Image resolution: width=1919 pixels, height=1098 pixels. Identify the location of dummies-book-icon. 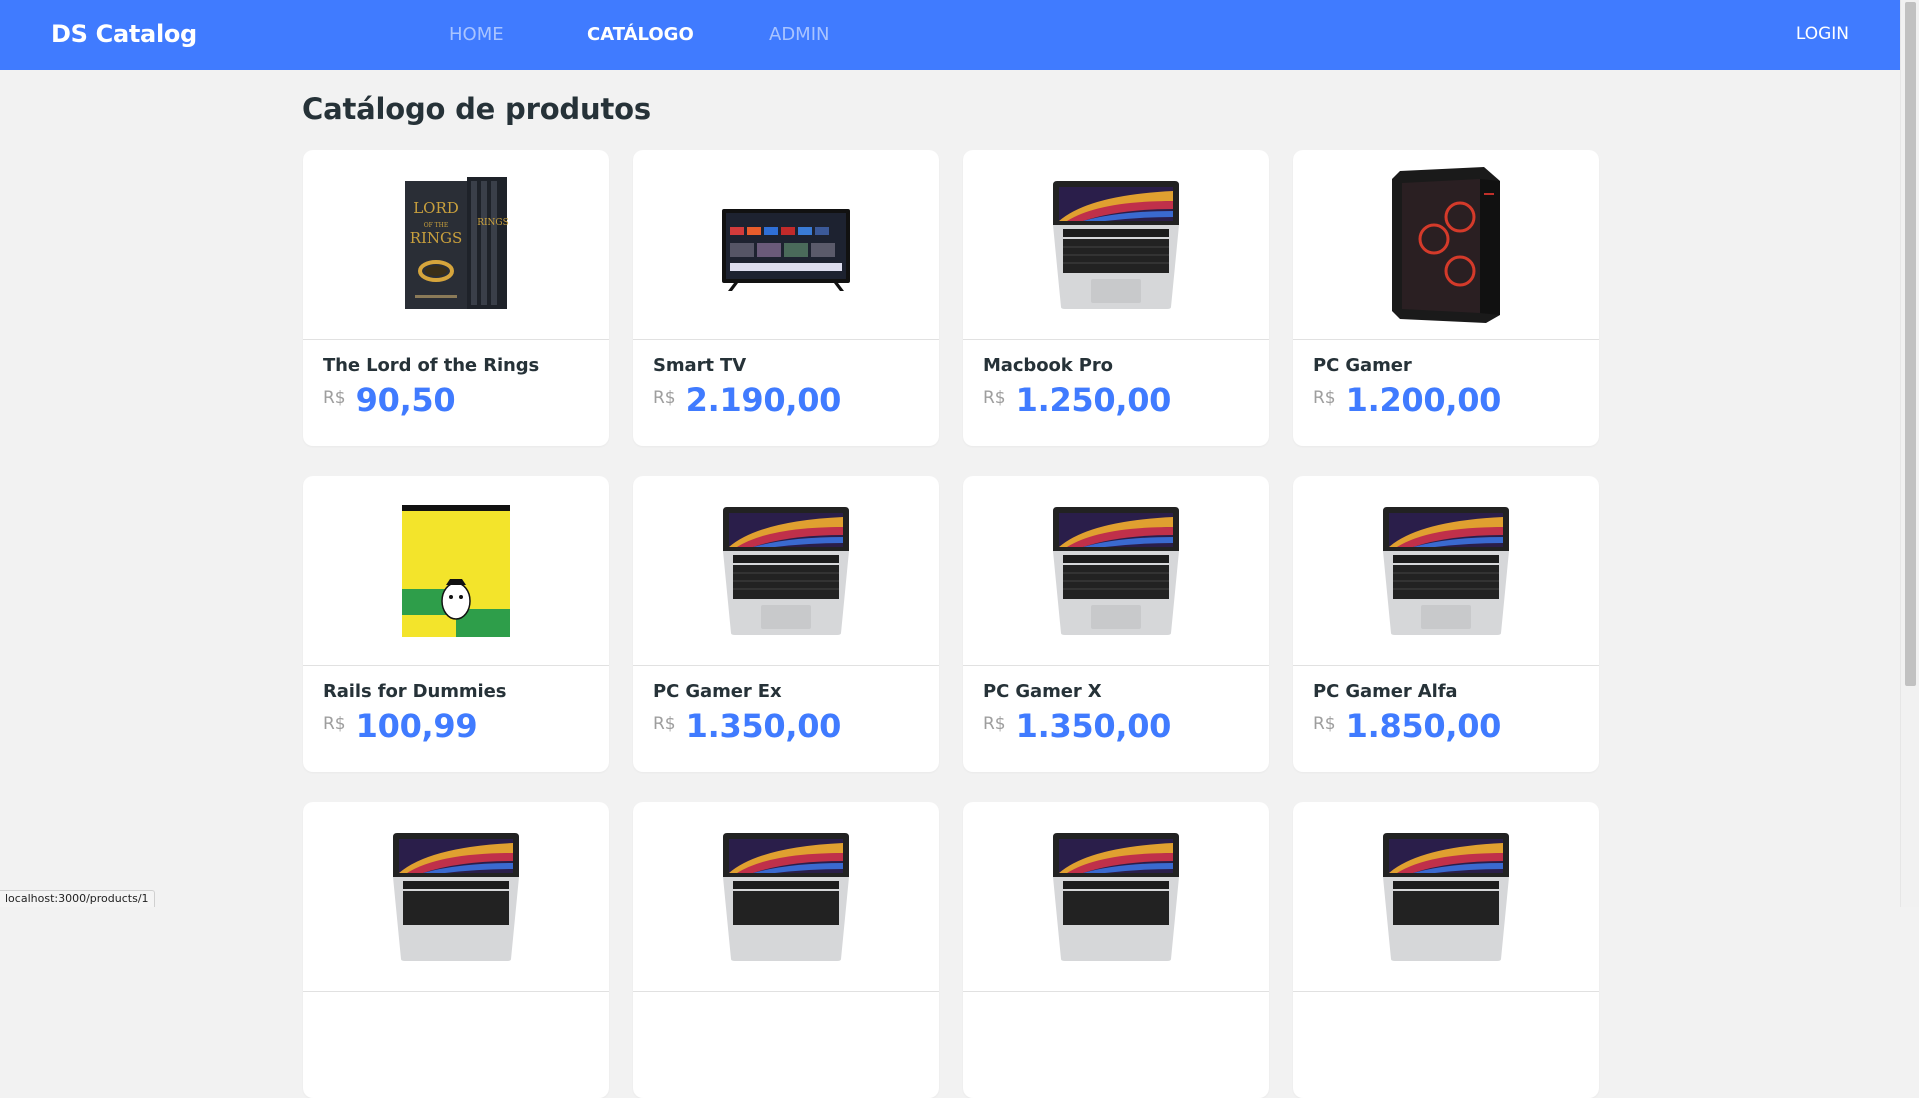
(456, 571).